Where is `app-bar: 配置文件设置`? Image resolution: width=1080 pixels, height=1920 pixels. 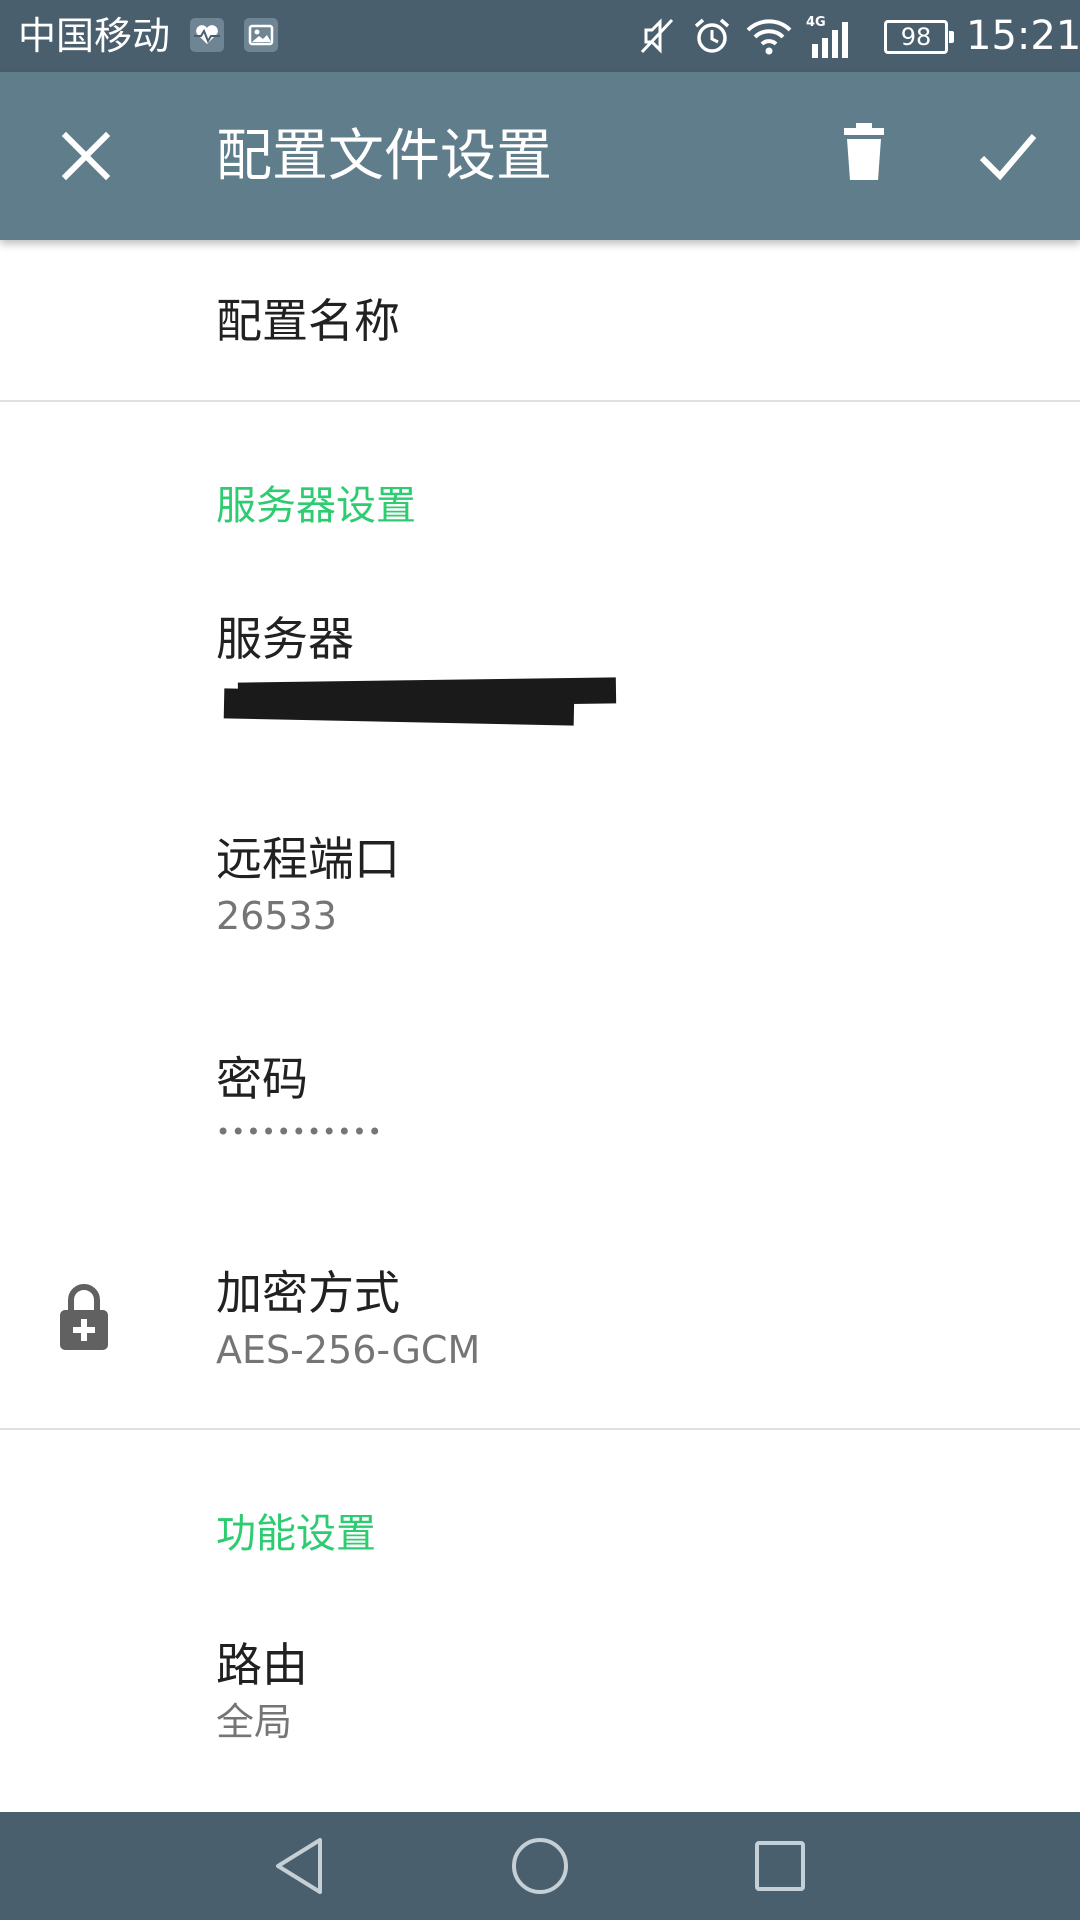
app-bar: 配置文件设置 is located at coordinates (540, 156).